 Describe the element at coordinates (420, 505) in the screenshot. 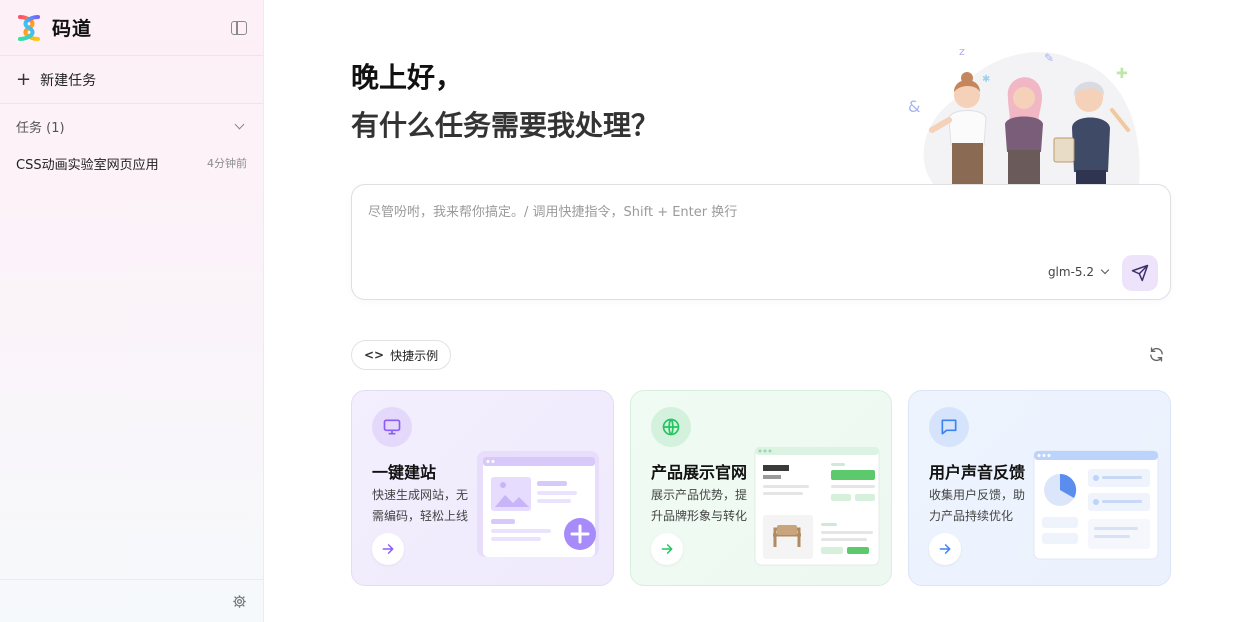

I see `card-description: 快速生成网站，无需编码，轻松上线` at that location.